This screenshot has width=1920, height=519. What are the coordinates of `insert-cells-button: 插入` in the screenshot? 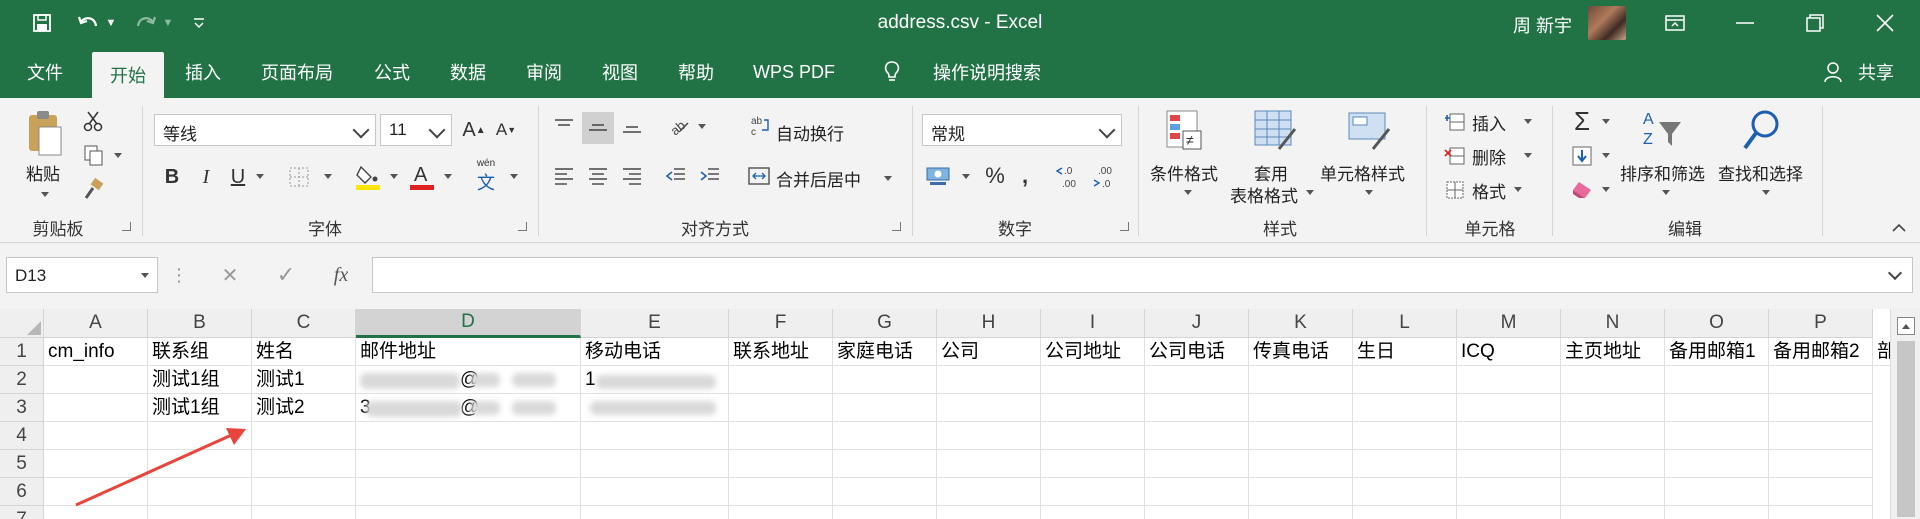 It's located at (1489, 122).